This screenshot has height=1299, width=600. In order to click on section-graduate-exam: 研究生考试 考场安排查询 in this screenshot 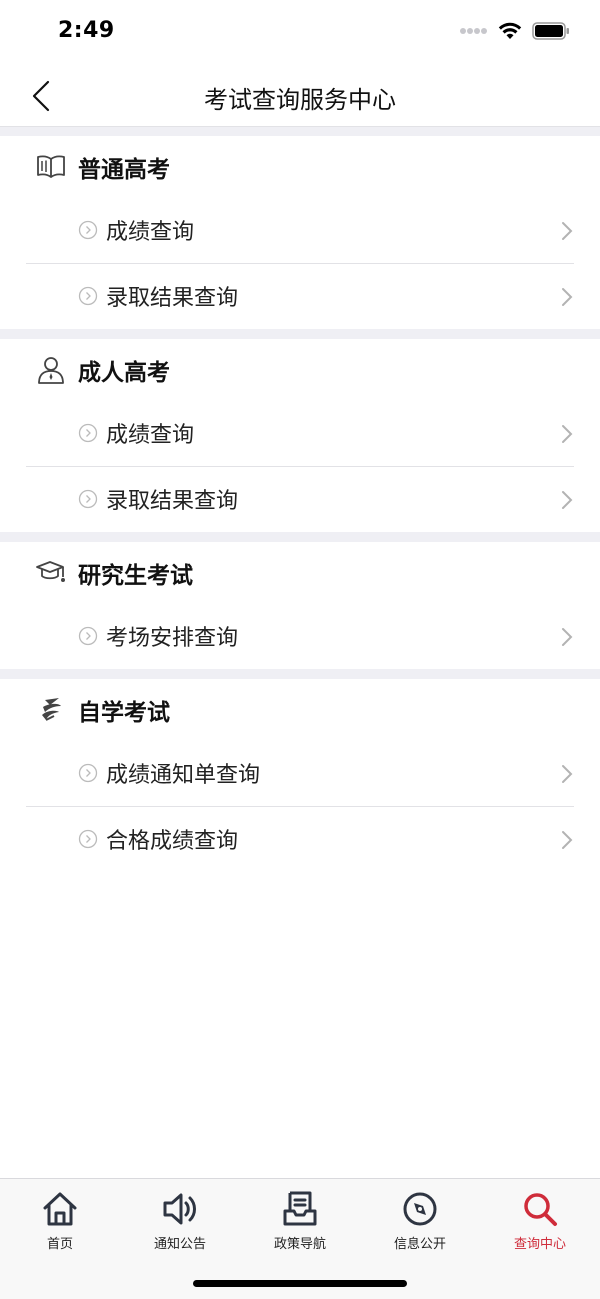, I will do `click(300, 605)`.